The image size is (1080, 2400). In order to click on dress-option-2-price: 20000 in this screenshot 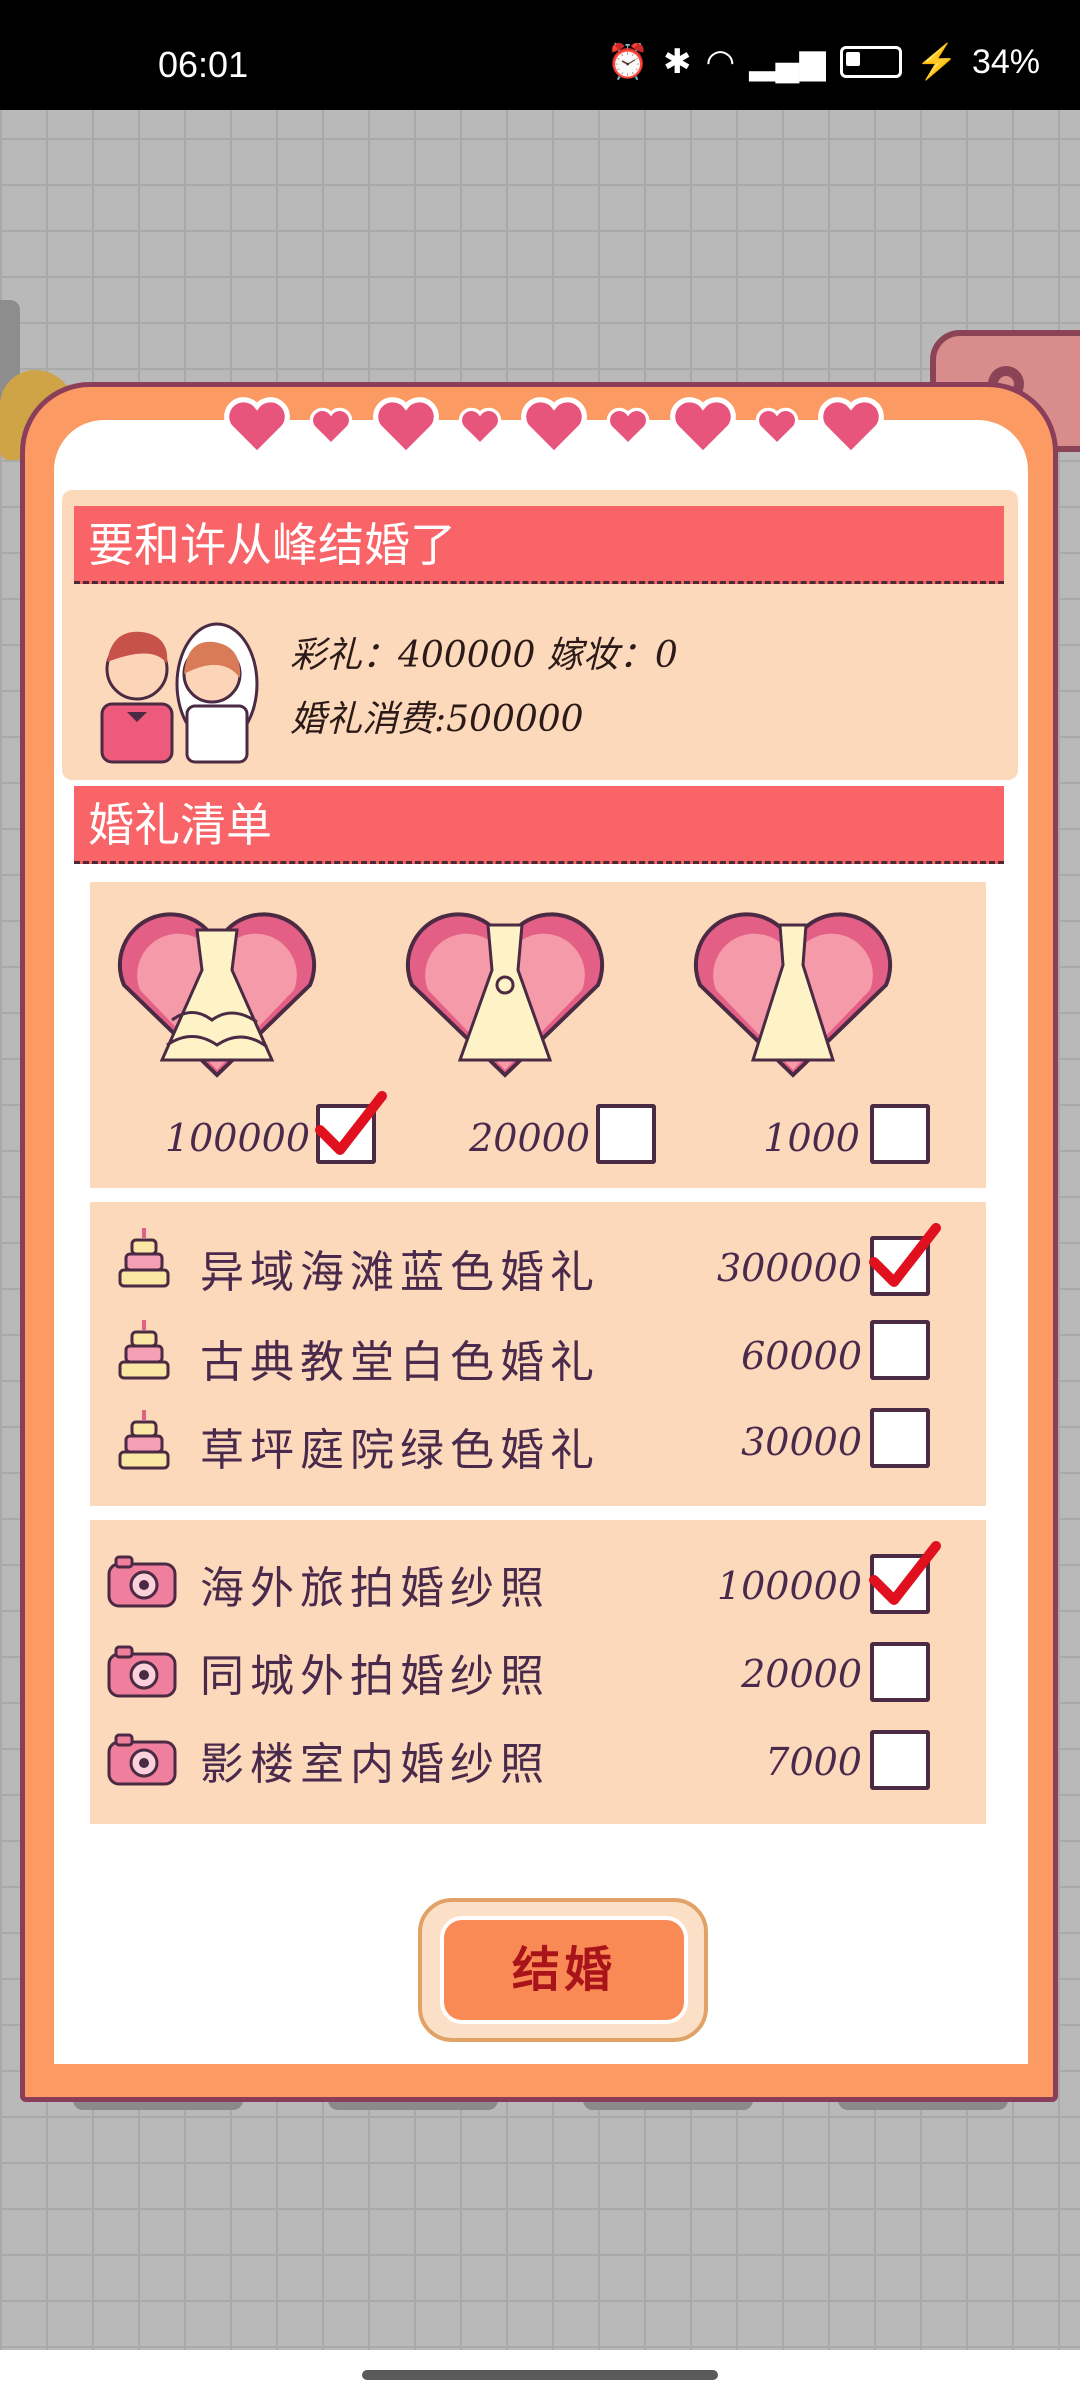, I will do `click(529, 1138)`.